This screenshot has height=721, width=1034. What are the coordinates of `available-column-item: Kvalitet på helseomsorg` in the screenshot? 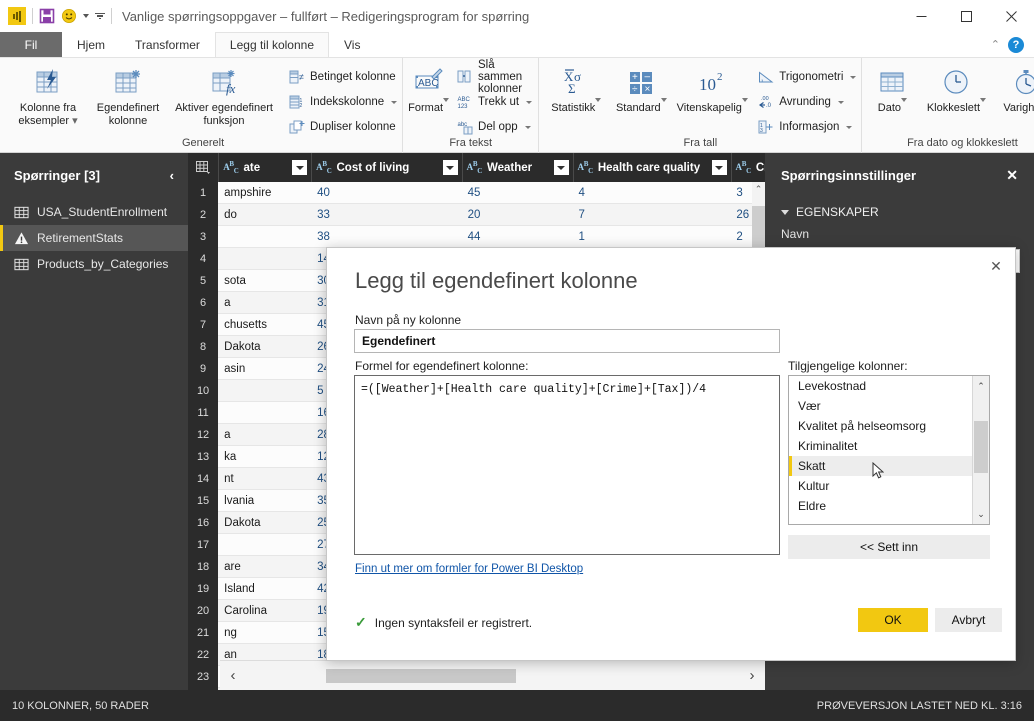 It's located at (889, 426).